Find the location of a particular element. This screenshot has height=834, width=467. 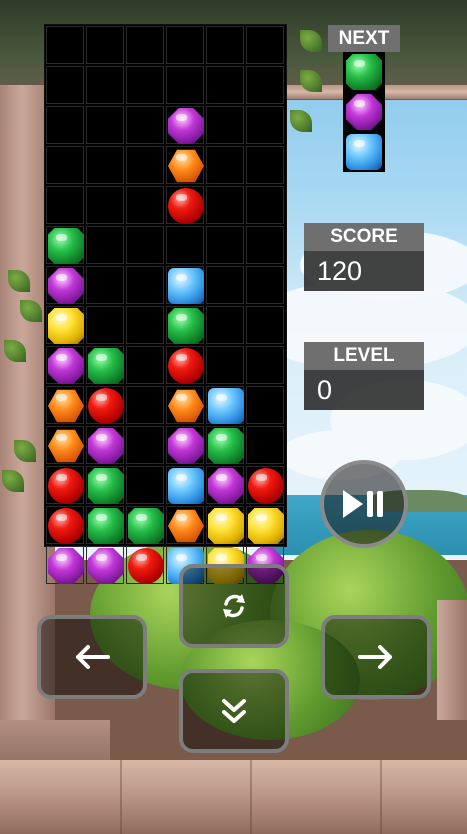

move-right-button is located at coordinates (376, 657).